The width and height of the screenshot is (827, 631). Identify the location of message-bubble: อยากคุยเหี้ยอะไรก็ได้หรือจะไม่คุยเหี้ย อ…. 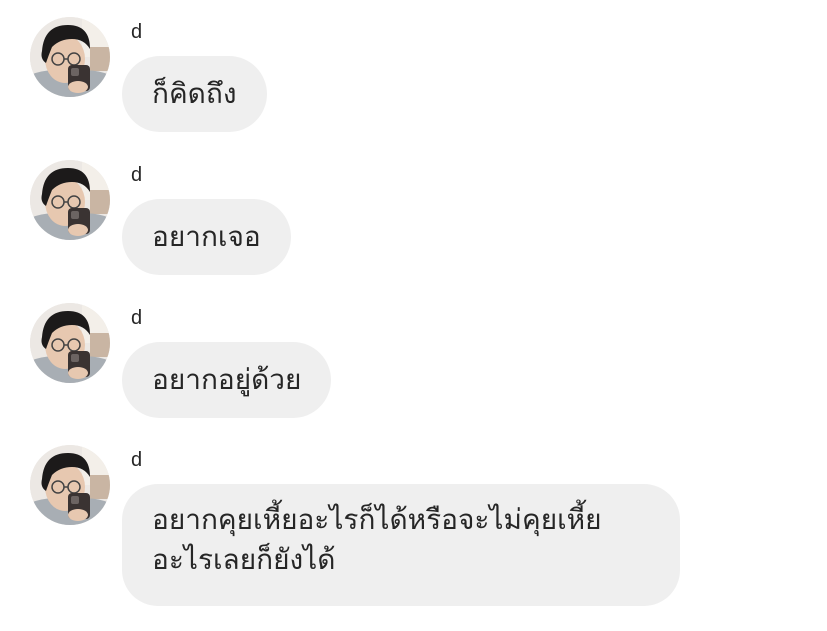
(401, 545).